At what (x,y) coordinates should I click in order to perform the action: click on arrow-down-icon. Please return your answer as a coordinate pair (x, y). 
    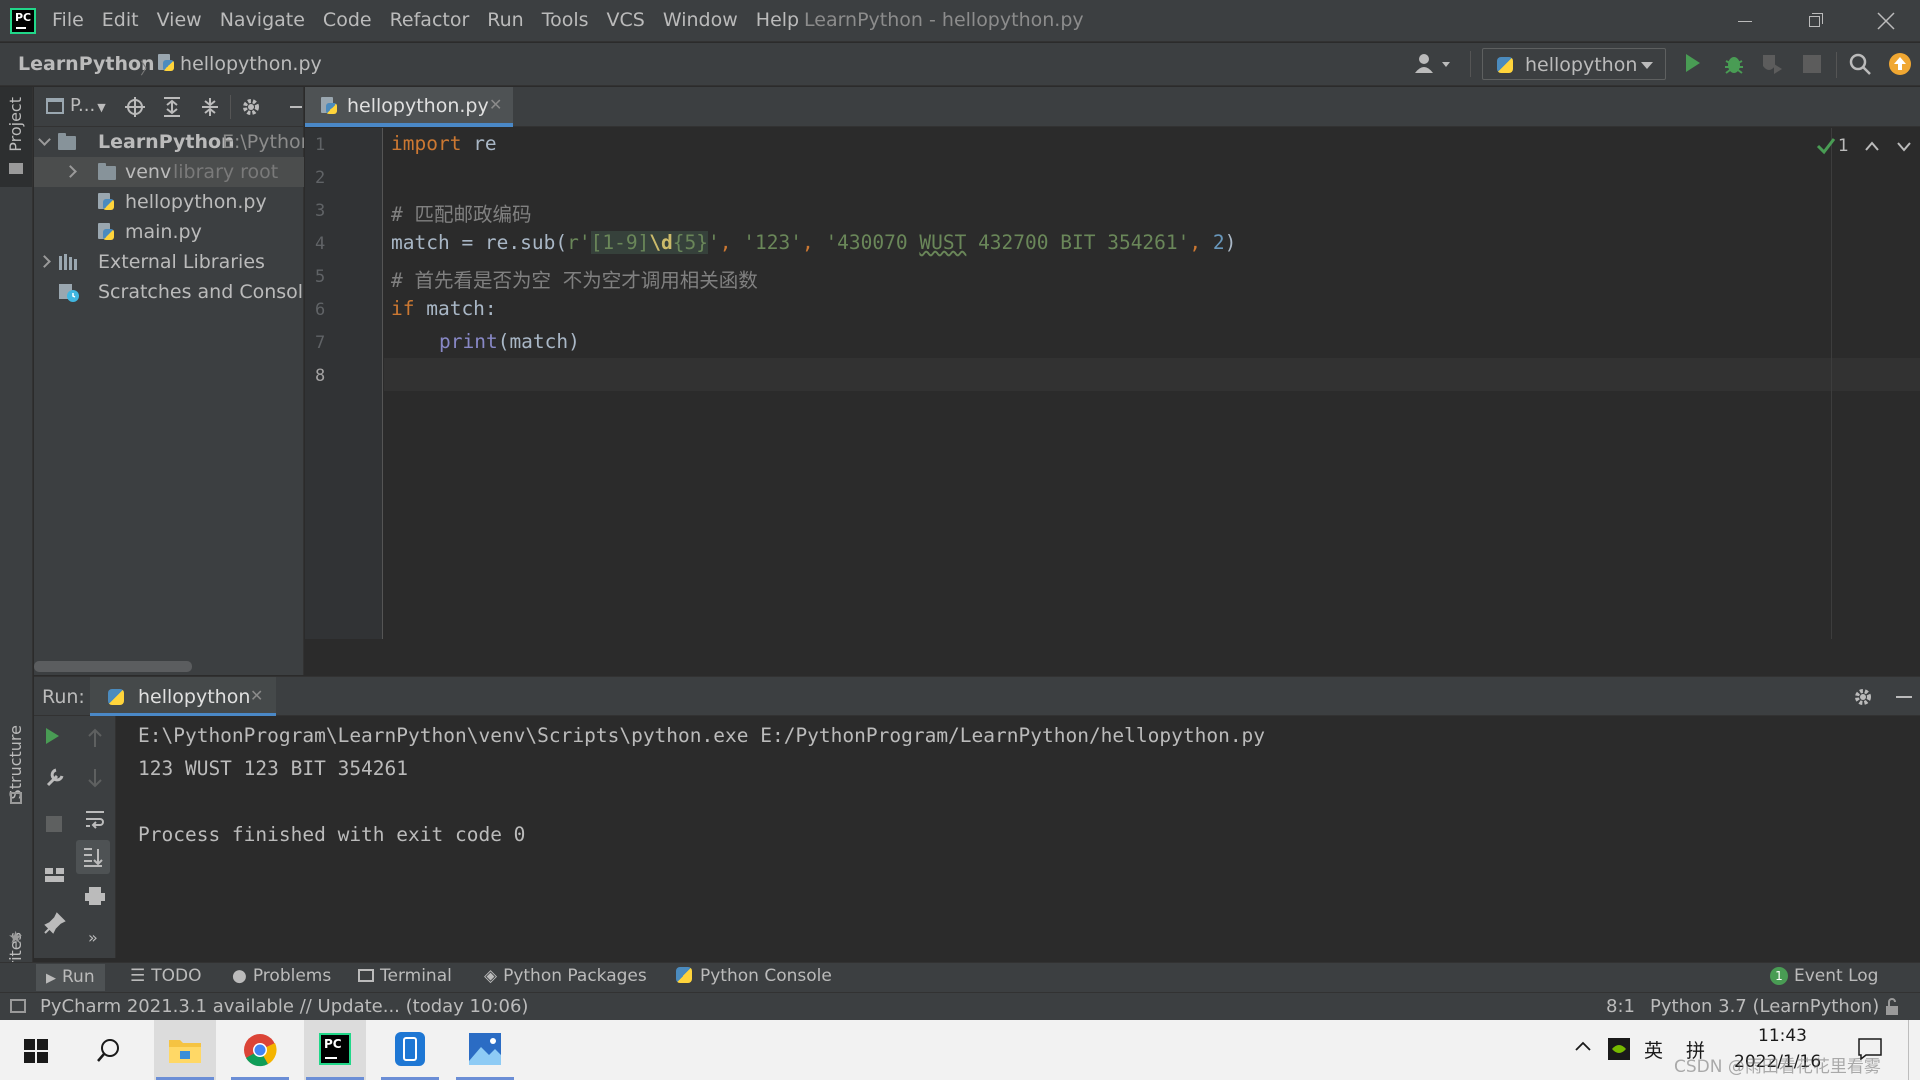
    Looking at the image, I should click on (95, 778).